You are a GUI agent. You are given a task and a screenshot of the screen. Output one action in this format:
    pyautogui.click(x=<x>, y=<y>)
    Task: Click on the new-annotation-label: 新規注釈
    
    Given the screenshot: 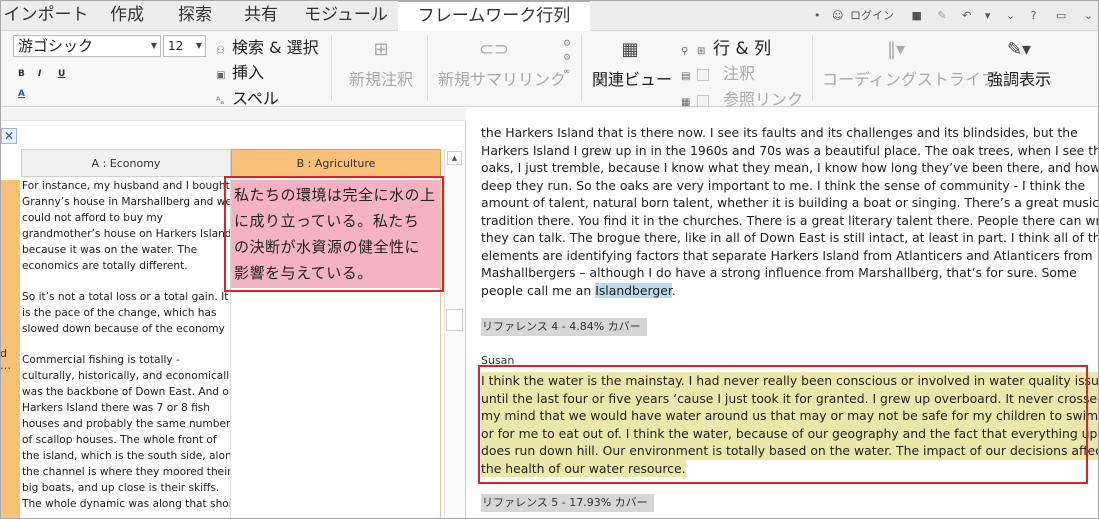 What is the action you would take?
    pyautogui.click(x=380, y=79)
    